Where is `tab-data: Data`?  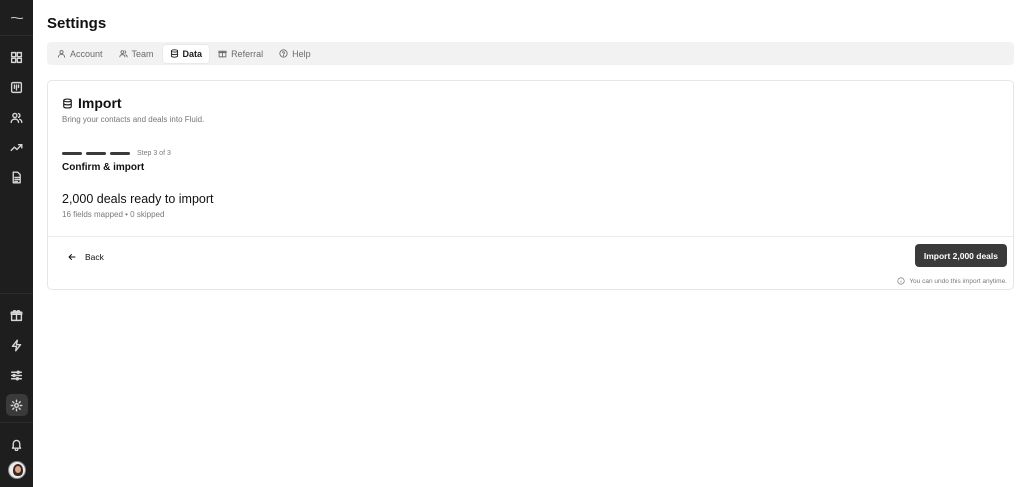 tab-data: Data is located at coordinates (186, 53).